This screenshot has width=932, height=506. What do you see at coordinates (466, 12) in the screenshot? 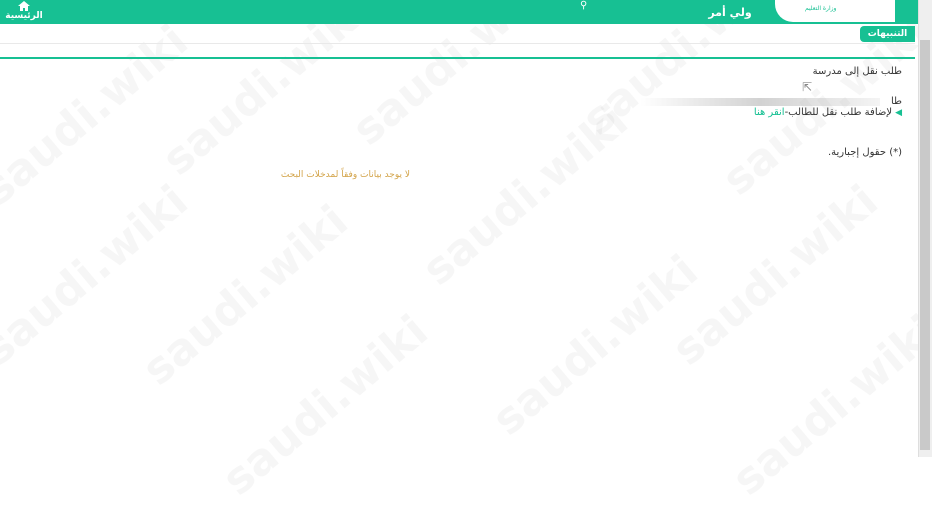
I see `top-navbar: الرئيسية ⚲ ولي أمر وزارة التعليم` at bounding box center [466, 12].